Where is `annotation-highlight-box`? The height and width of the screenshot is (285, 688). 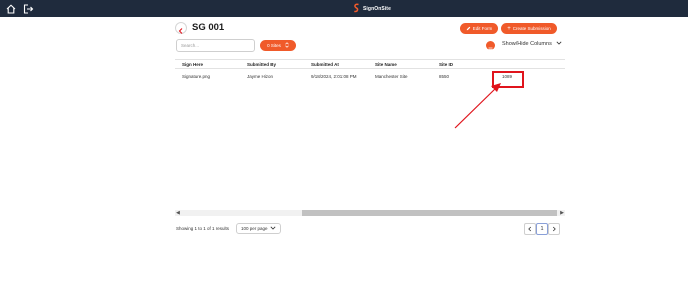
annotation-highlight-box is located at coordinates (508, 79).